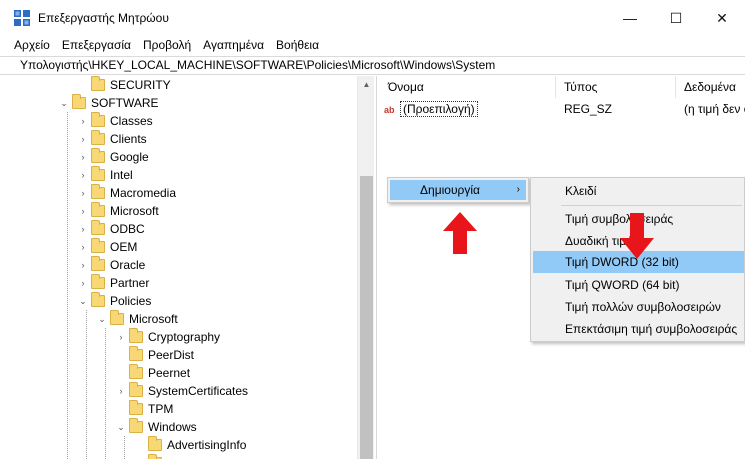 The height and width of the screenshot is (459, 745). I want to click on tree-item: AdvertisingInfo, so click(190, 445).